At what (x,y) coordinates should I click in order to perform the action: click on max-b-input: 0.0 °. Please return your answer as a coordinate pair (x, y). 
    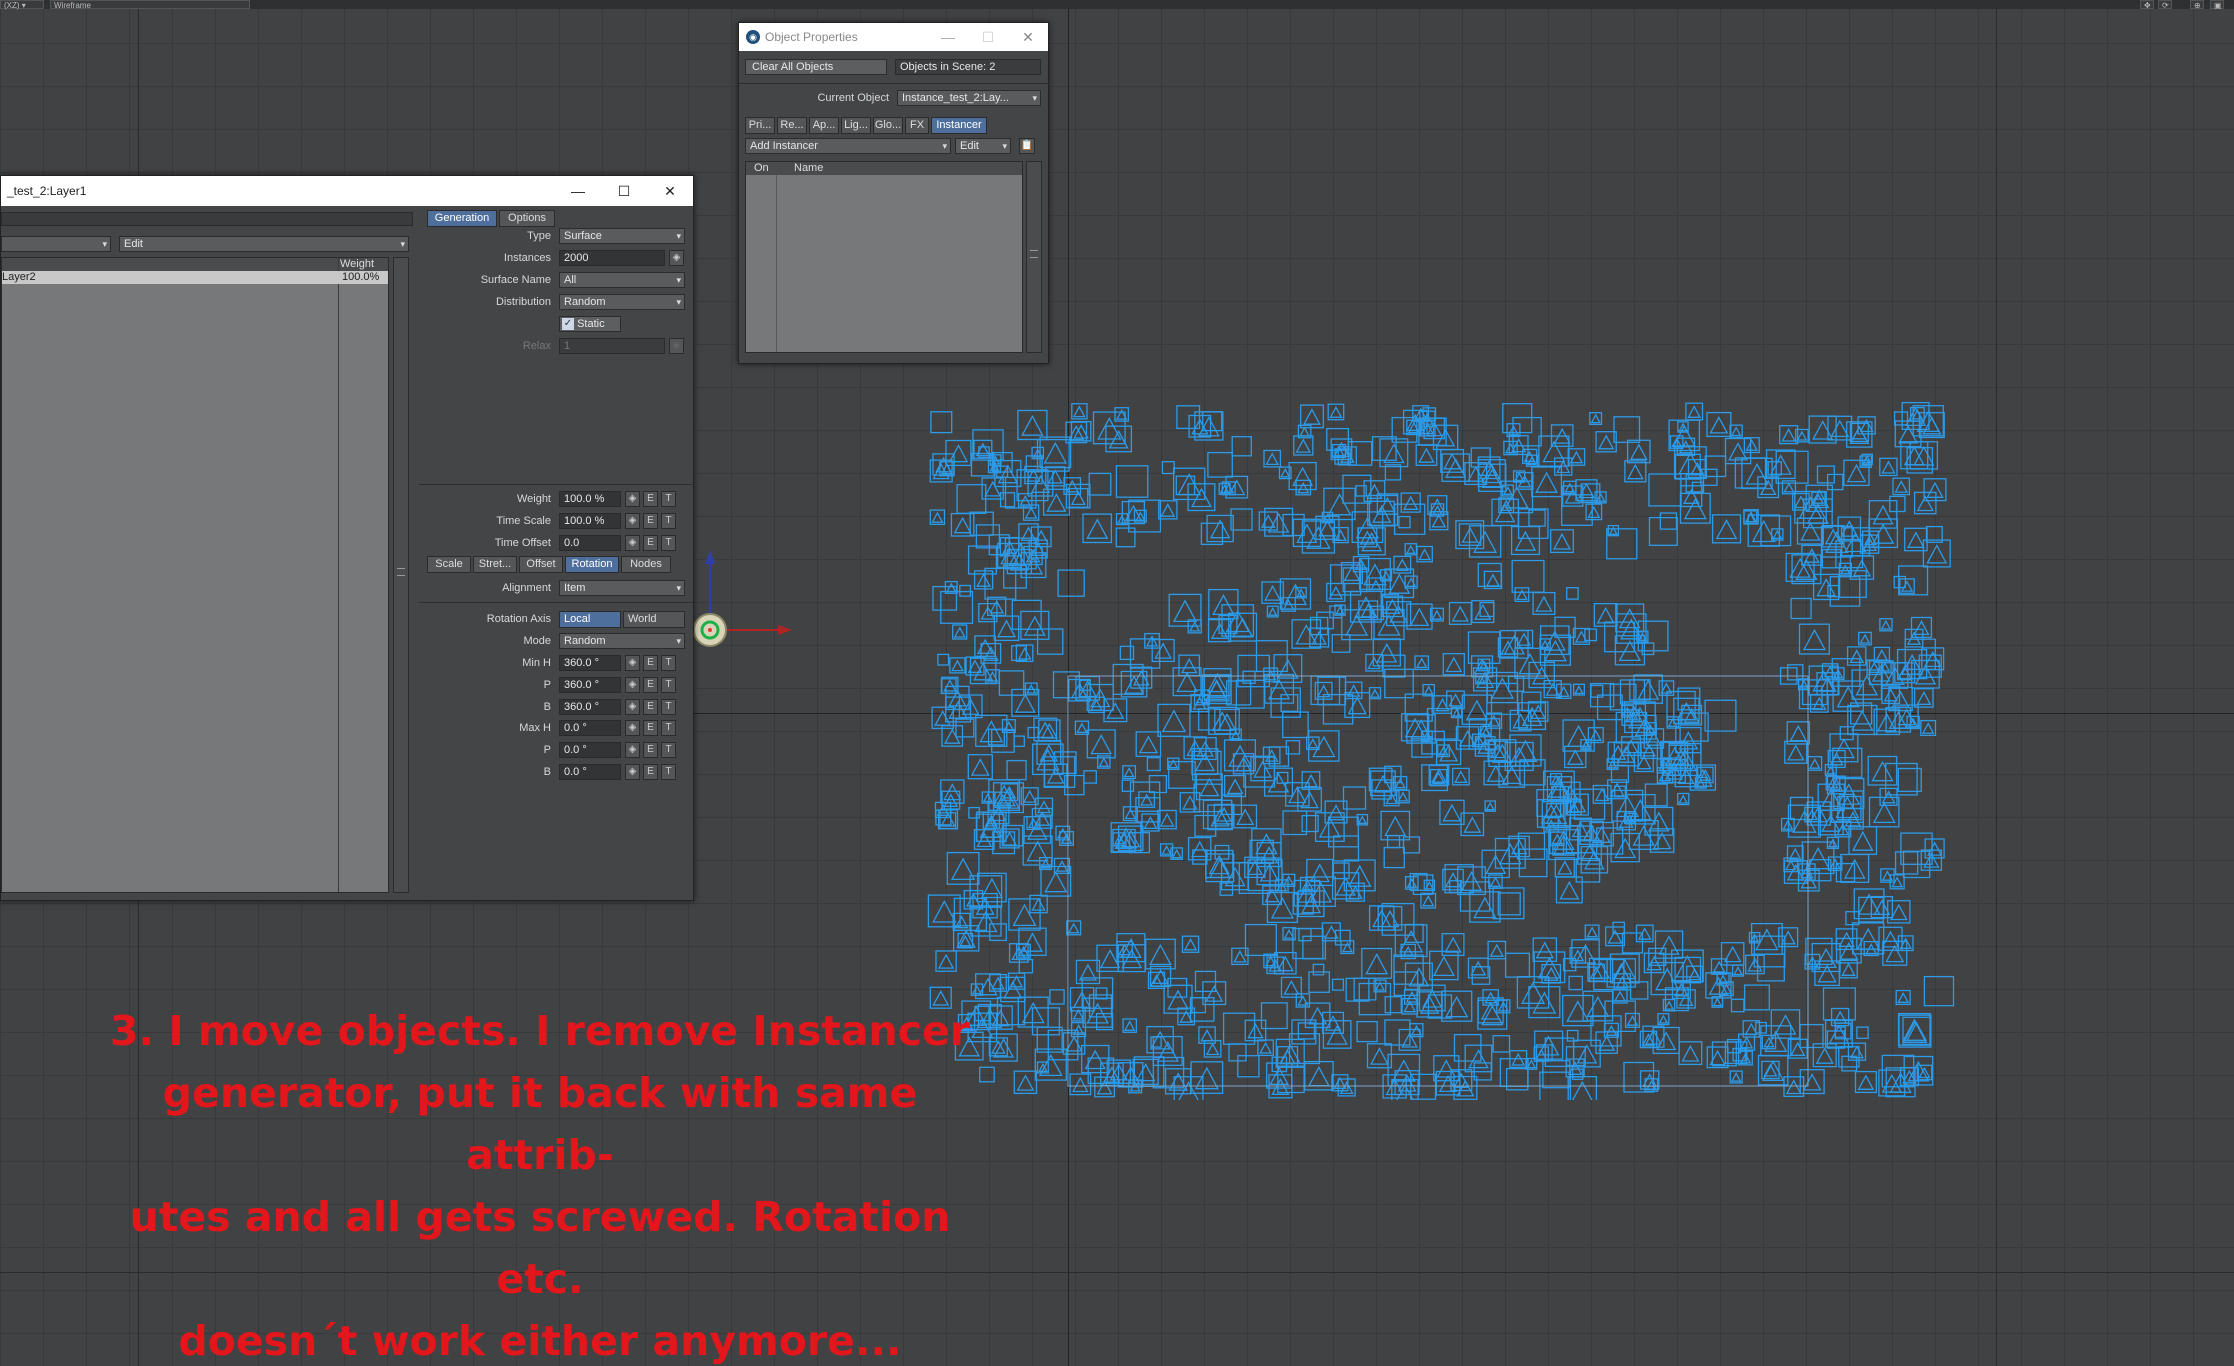
    Looking at the image, I should click on (590, 772).